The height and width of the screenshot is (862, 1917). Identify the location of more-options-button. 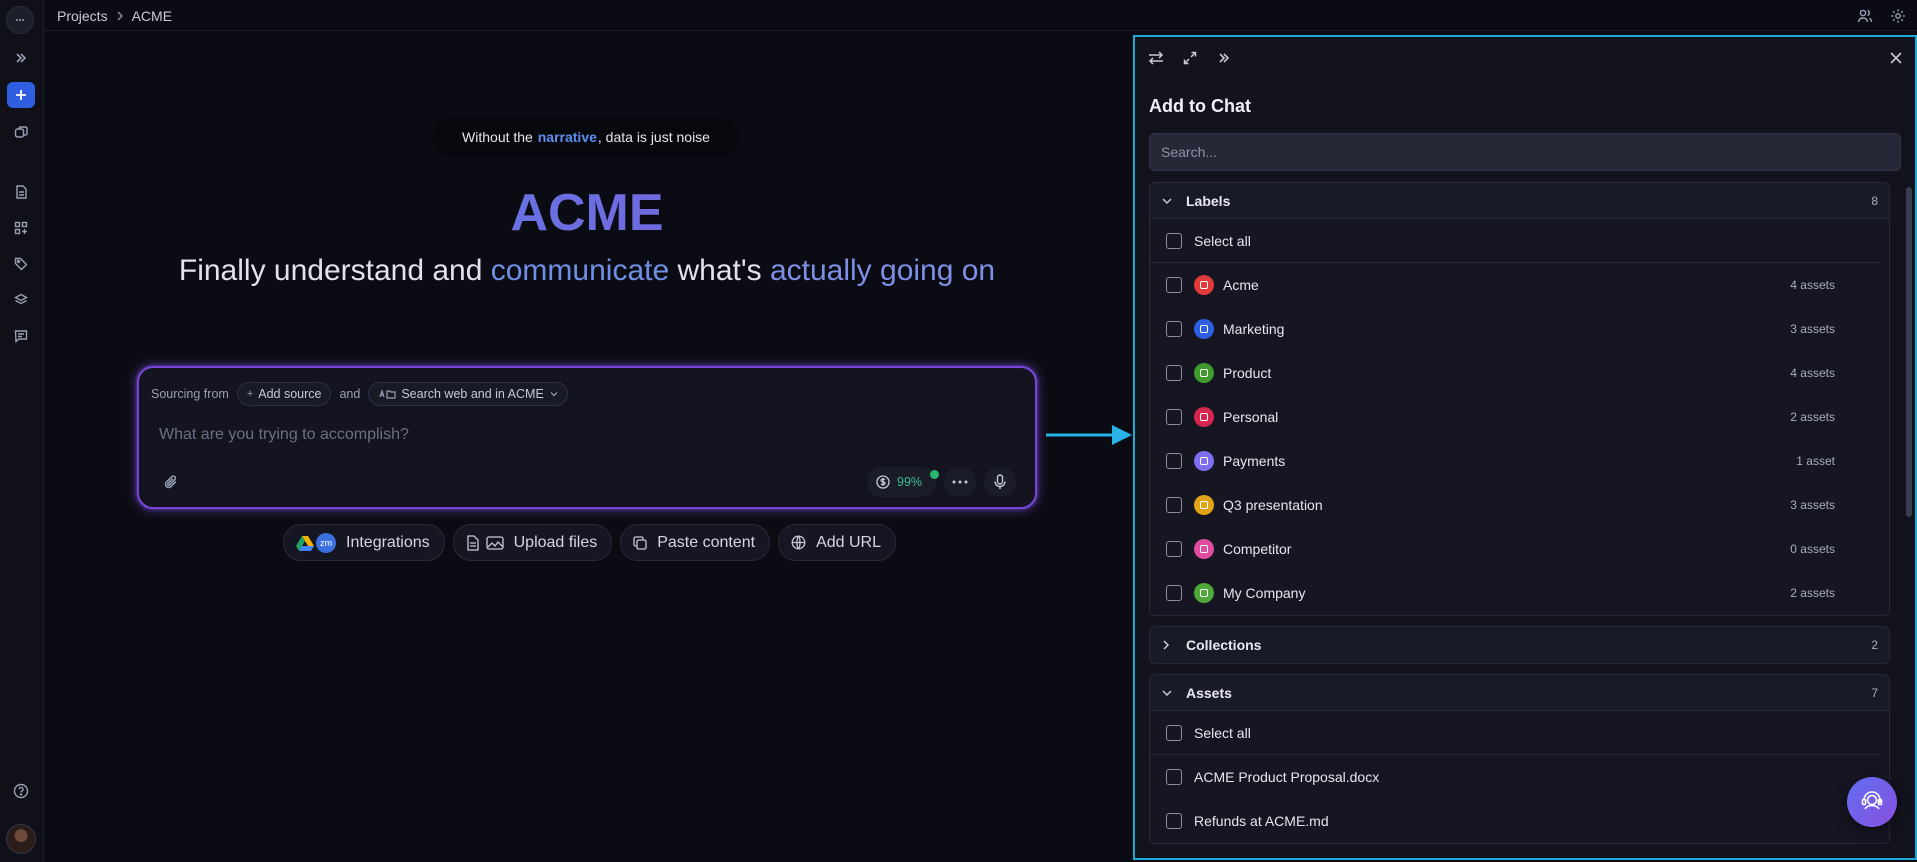
(960, 482).